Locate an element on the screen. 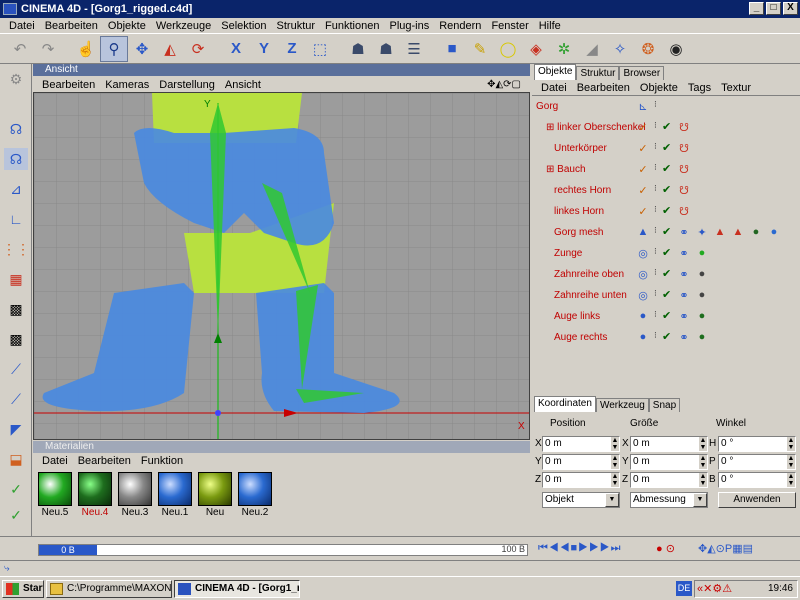 The image size is (800, 600). scene-icon: ◢ is located at coordinates (592, 49).